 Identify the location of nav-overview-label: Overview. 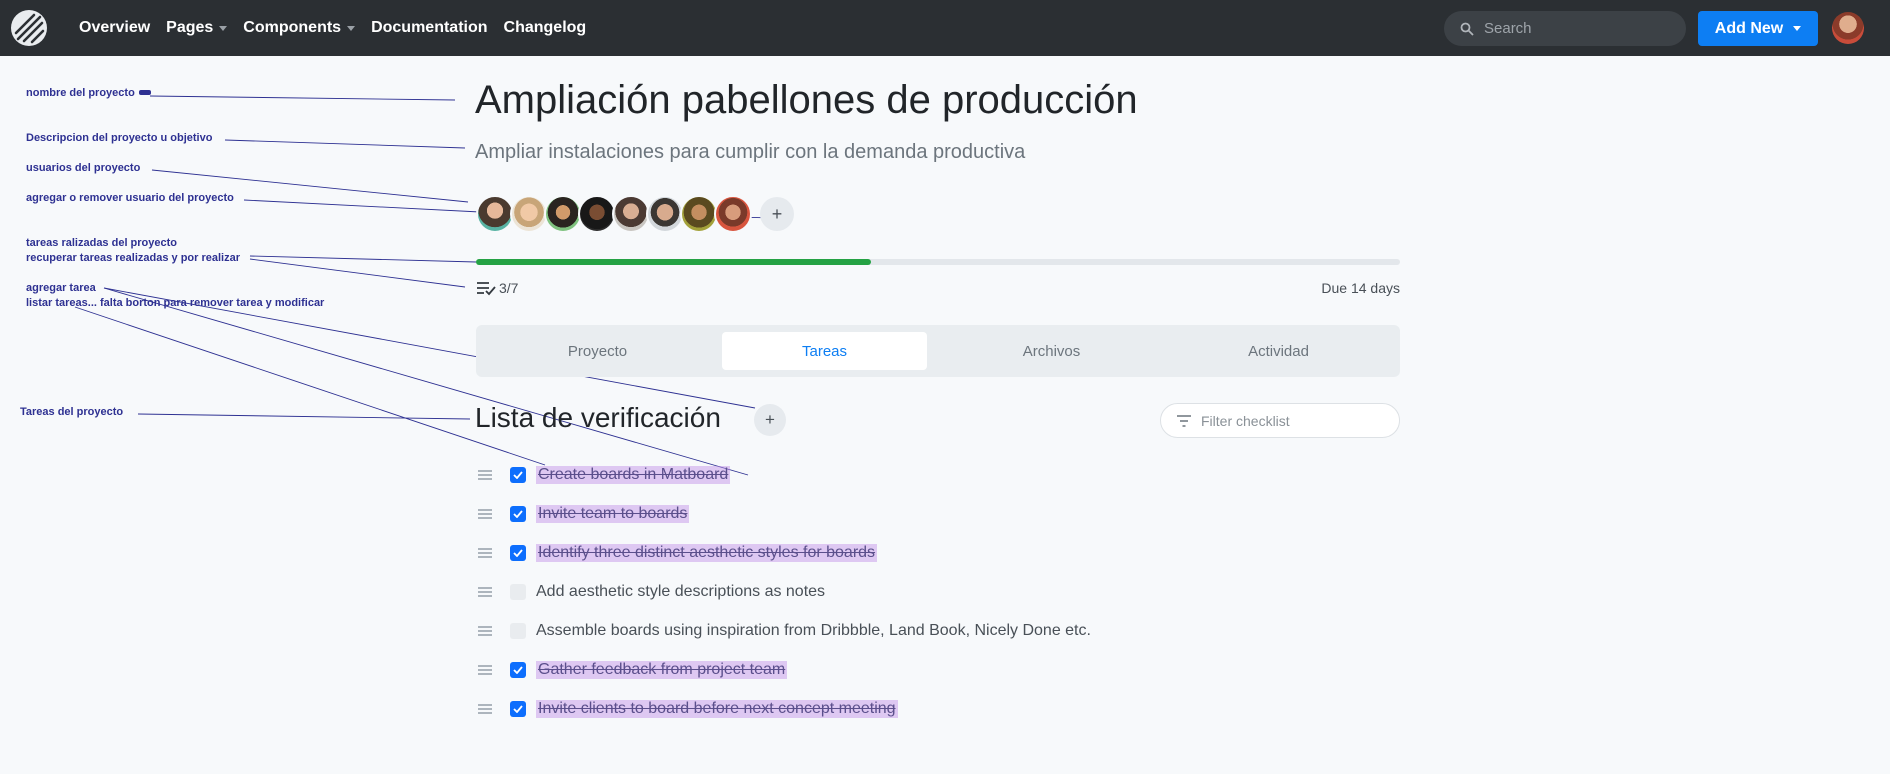
(115, 27).